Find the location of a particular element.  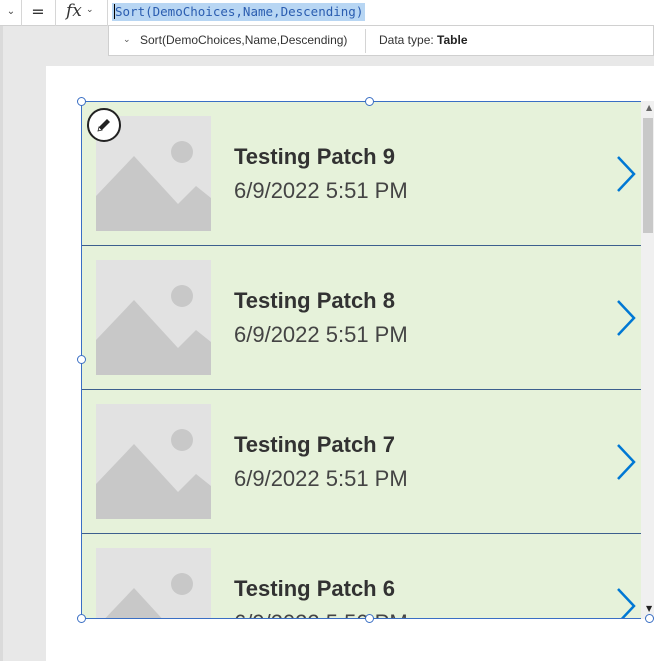

resize-handle-bottom-right is located at coordinates (649, 618).